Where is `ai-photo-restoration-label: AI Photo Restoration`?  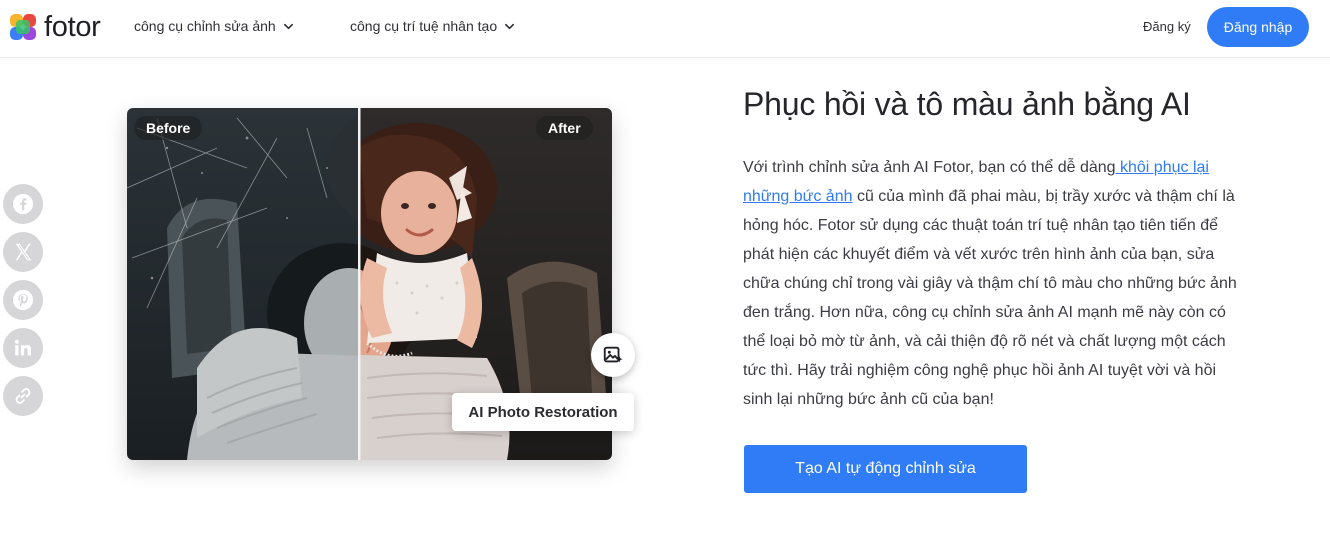
ai-photo-restoration-label: AI Photo Restoration is located at coordinates (543, 412).